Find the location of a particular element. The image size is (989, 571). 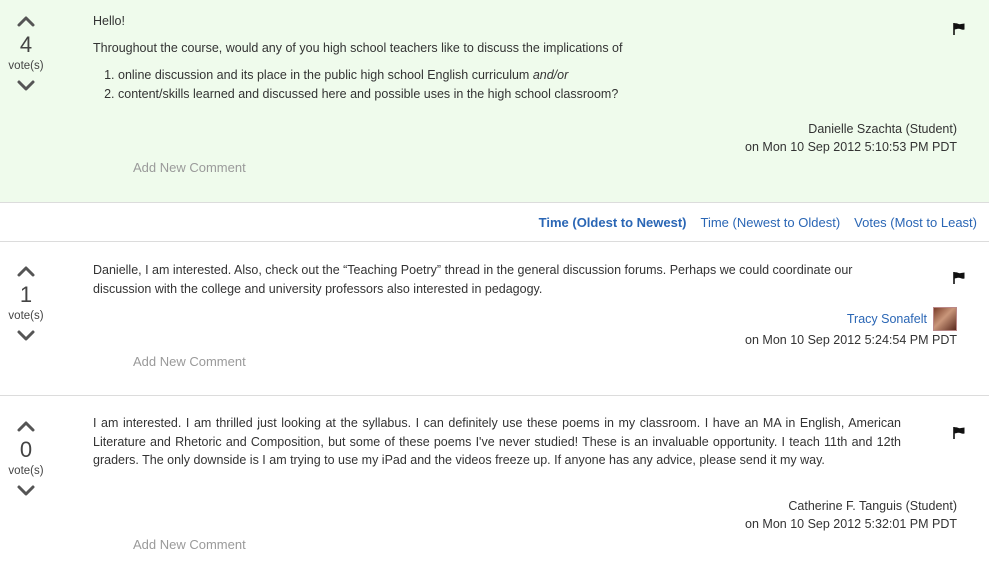

post-timestamp: on Mon 10 Sep 2012 5:32:01 PM PDT is located at coordinates (851, 524).